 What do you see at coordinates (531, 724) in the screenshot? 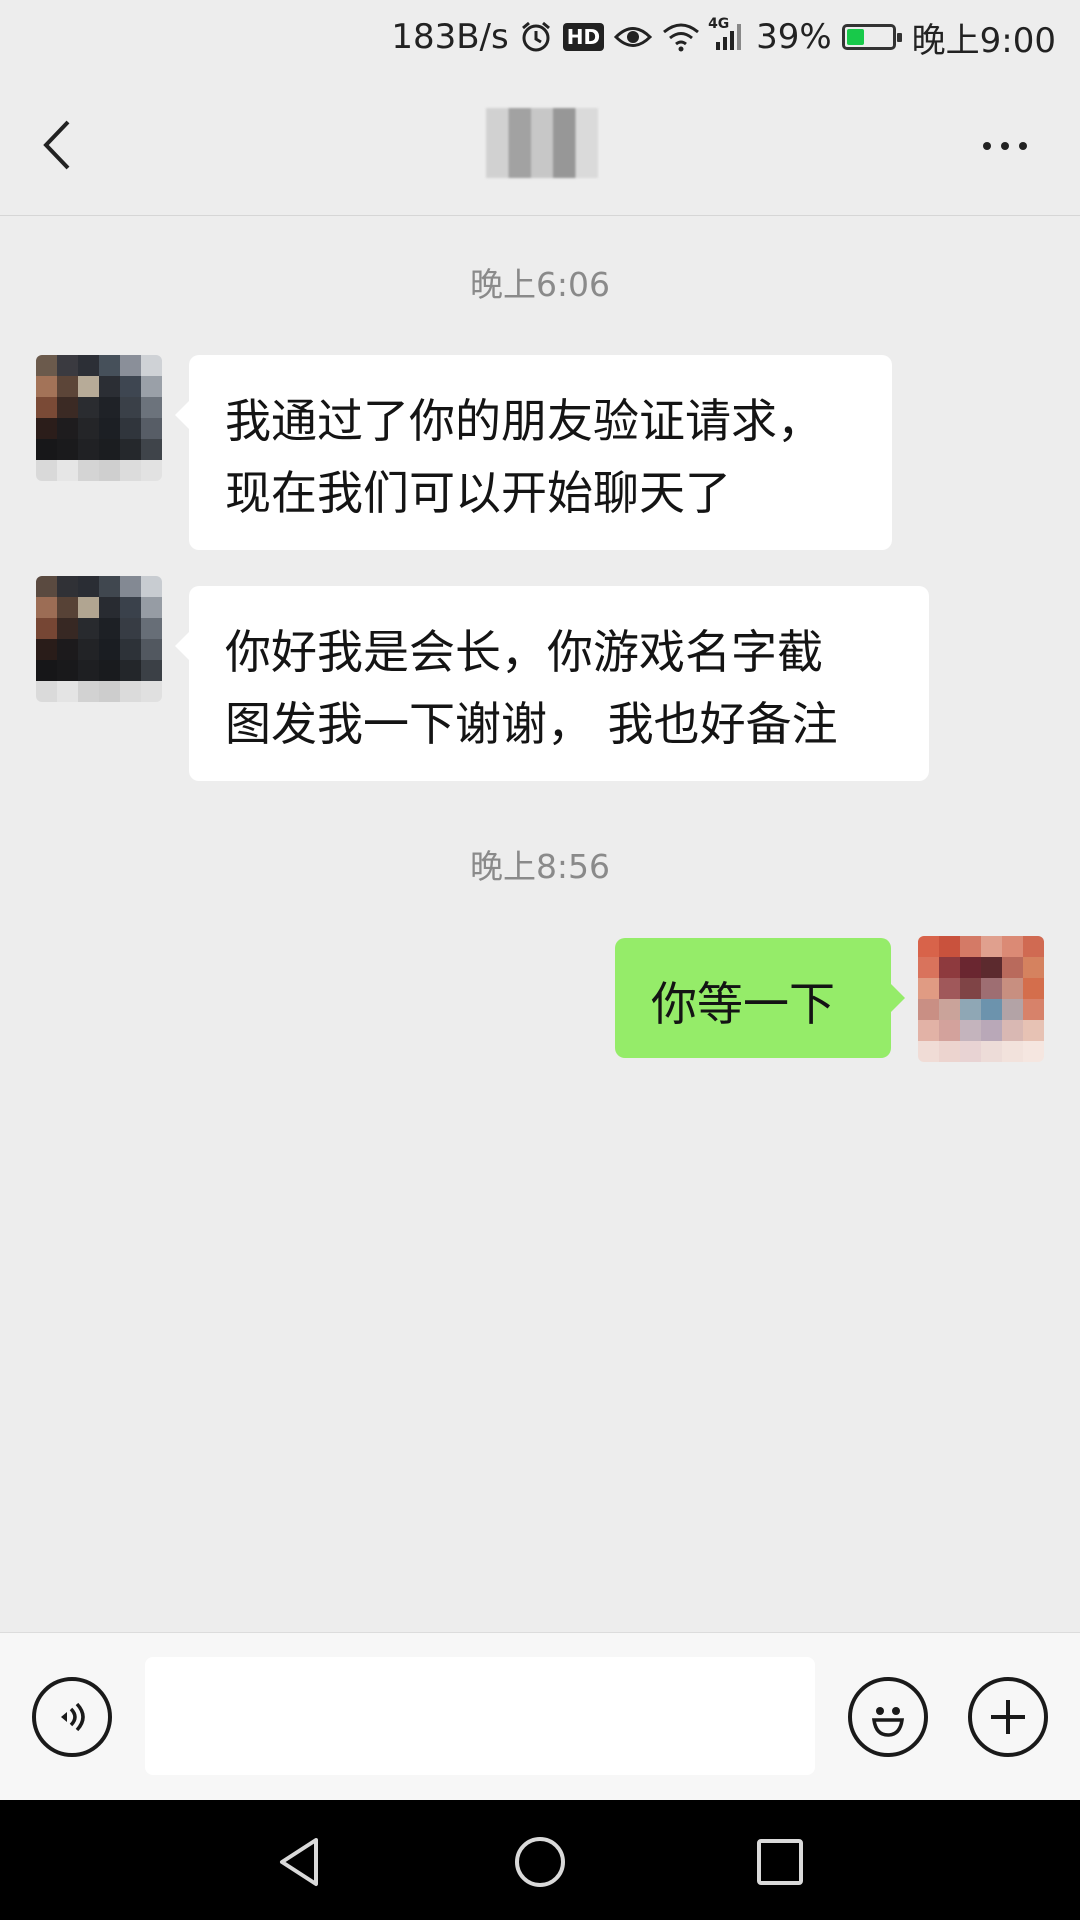
I see `message-line: 图发我一下谢谢， 我也好备注` at bounding box center [531, 724].